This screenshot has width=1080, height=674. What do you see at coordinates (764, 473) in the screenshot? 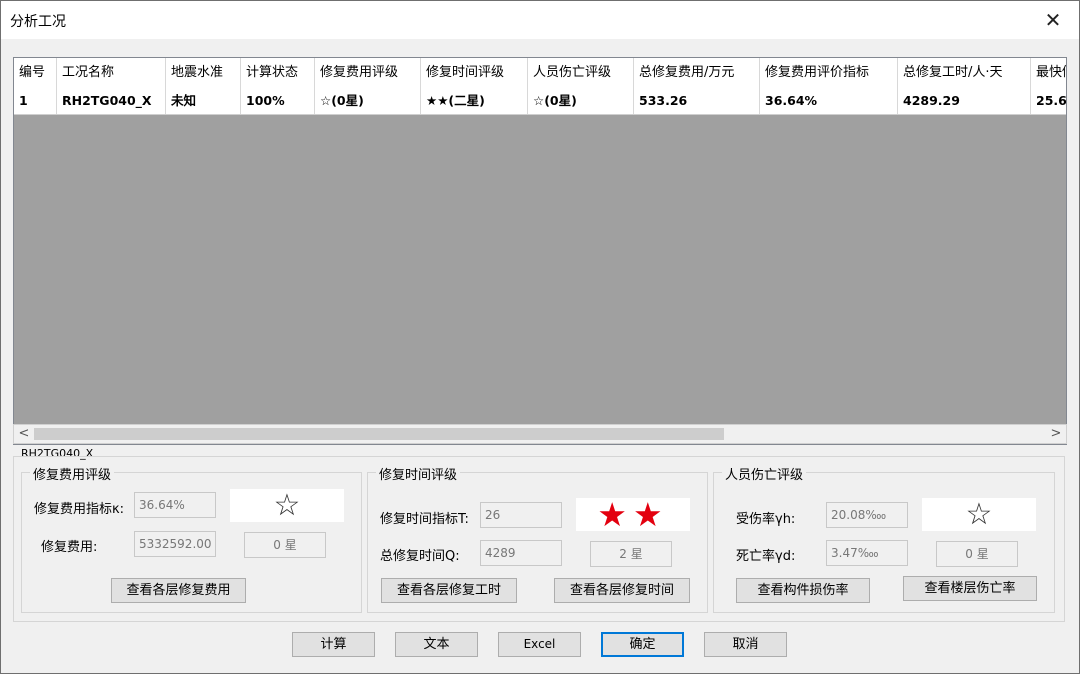
I see `group-title: 人员伤亡评级` at bounding box center [764, 473].